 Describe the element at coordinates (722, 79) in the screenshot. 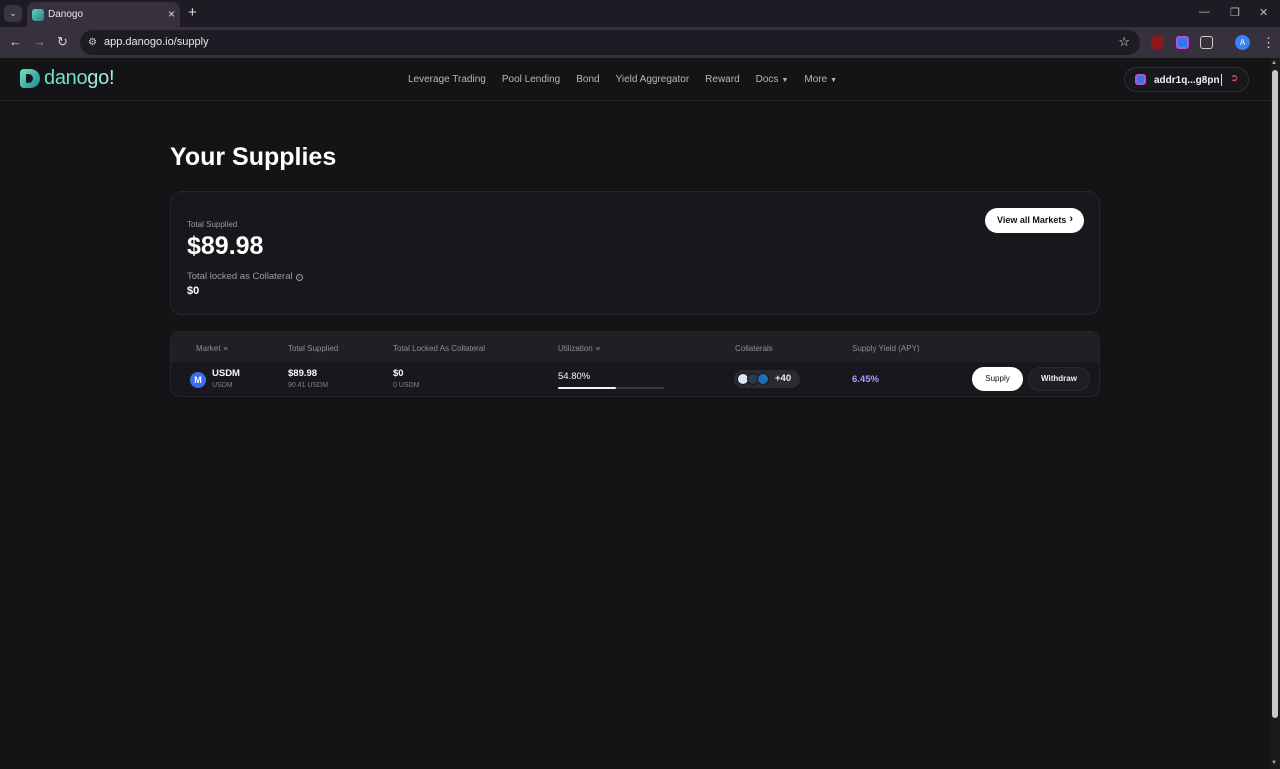

I see `nav-reward: Reward` at that location.